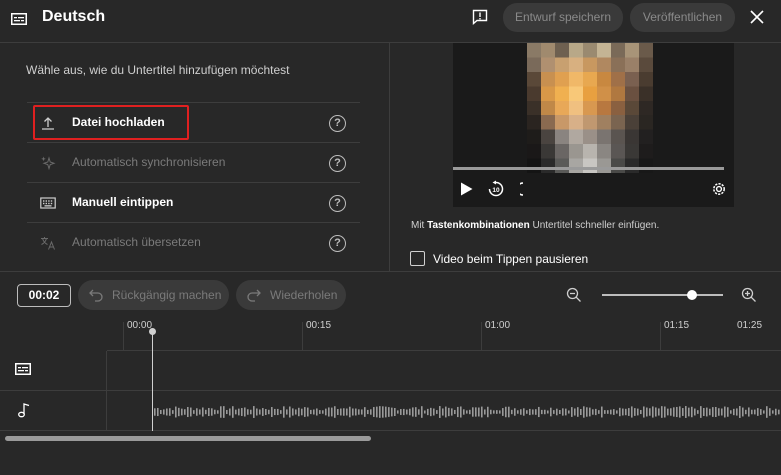  What do you see at coordinates (757, 17) in the screenshot?
I see `close-icon` at bounding box center [757, 17].